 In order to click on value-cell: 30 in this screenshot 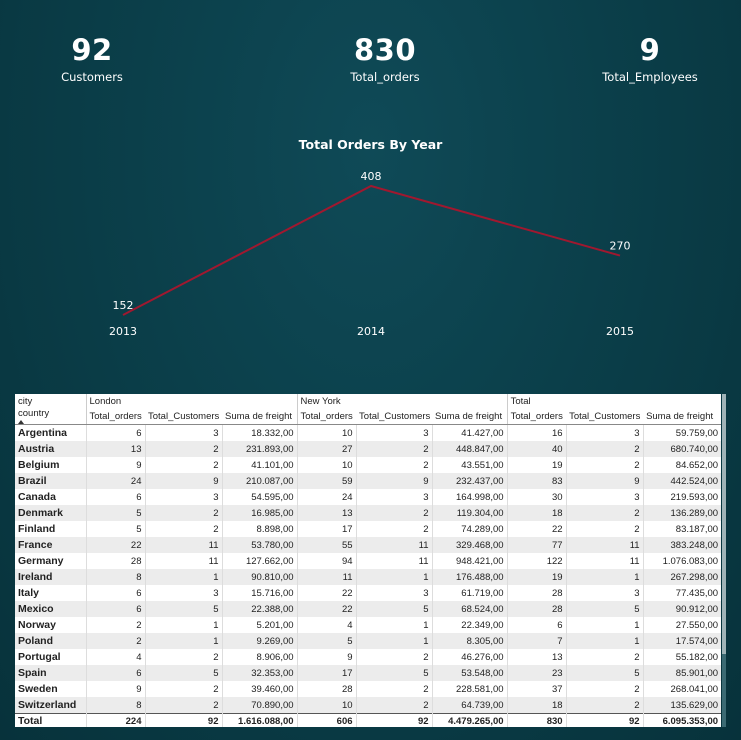, I will do `click(536, 497)`.